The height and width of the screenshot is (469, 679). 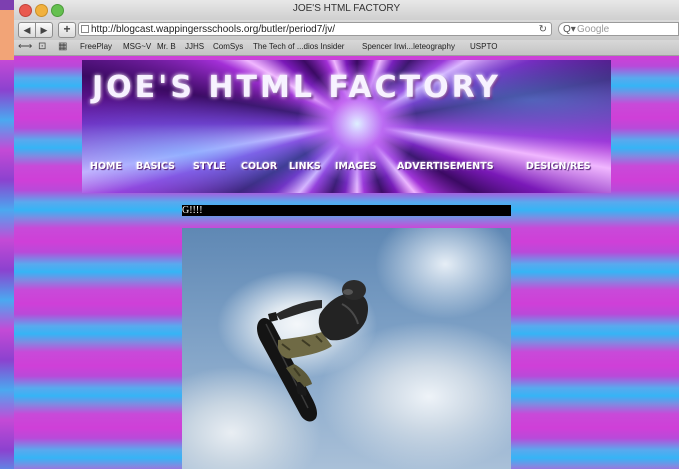 What do you see at coordinates (543, 29) in the screenshot?
I see `reload-icon: ↻` at bounding box center [543, 29].